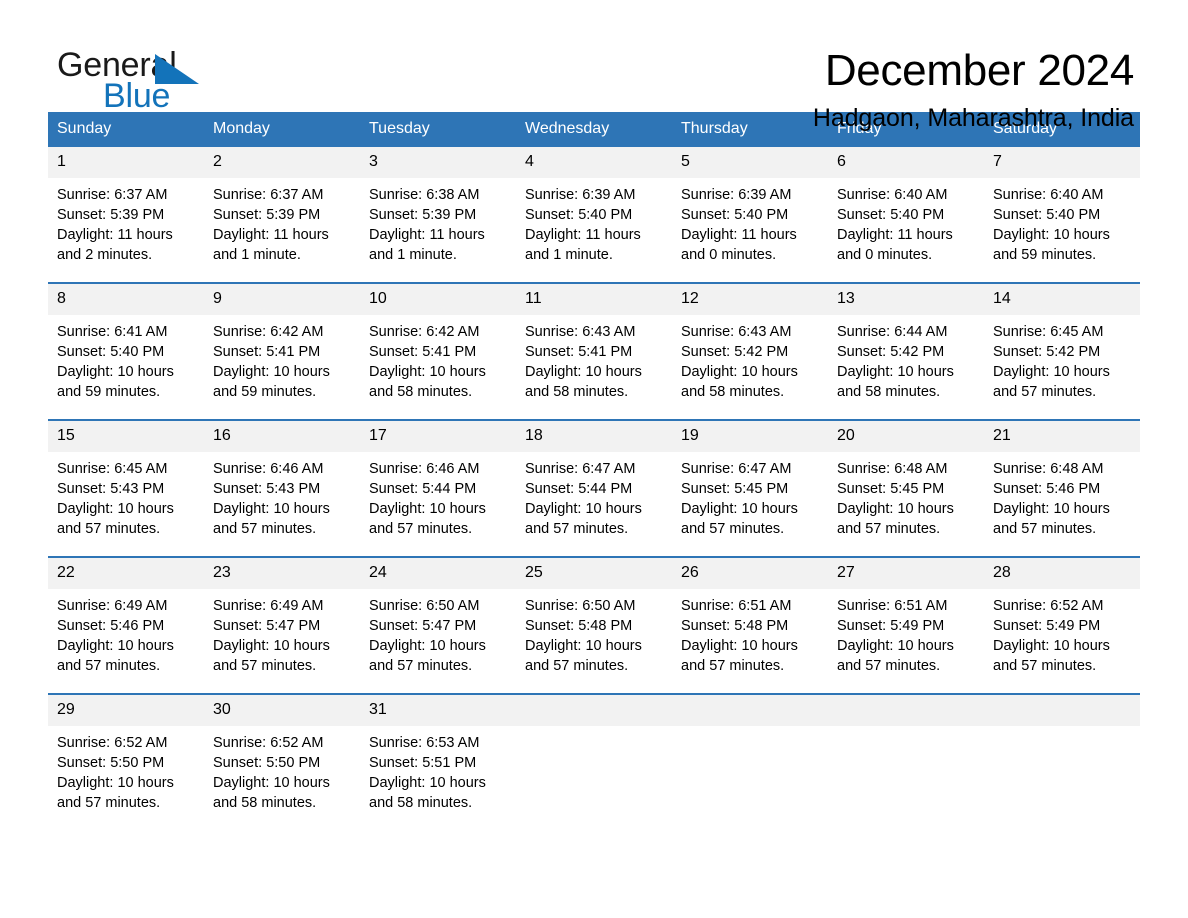 The image size is (1188, 918). What do you see at coordinates (750, 436) in the screenshot?
I see `day-number: 19` at bounding box center [750, 436].